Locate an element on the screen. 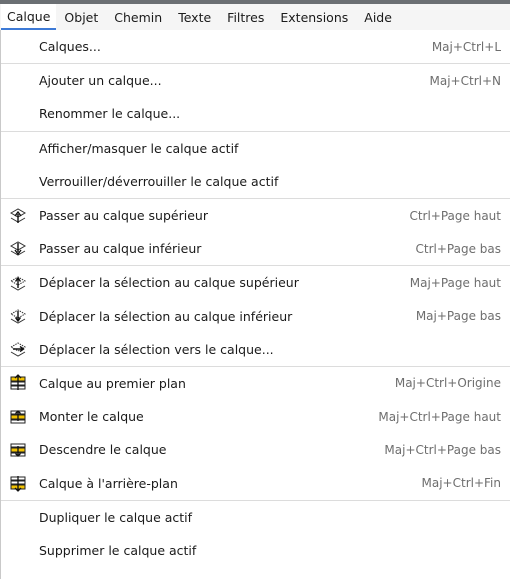  switch-layer-down-icon is located at coordinates (18, 248).